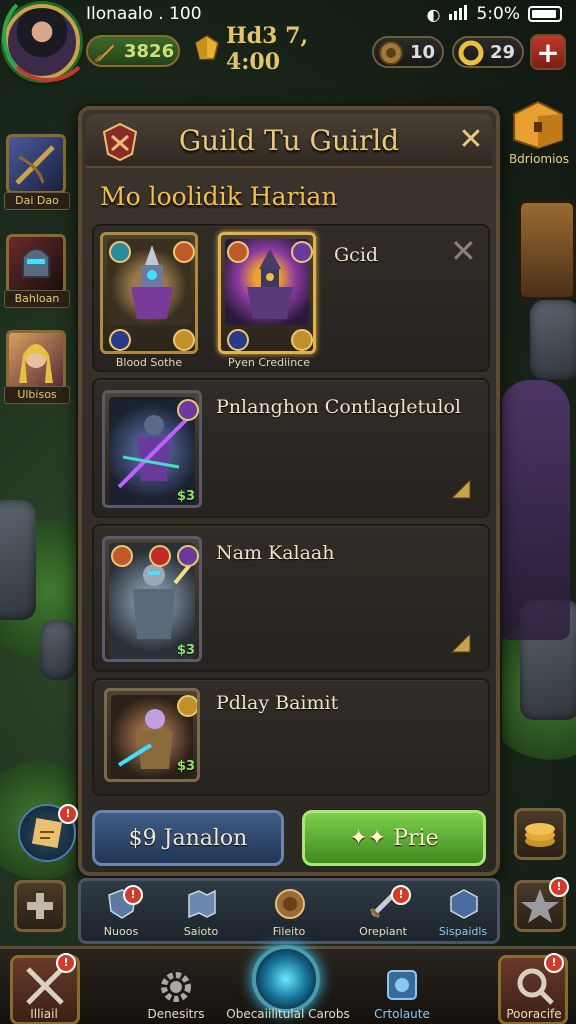 This screenshot has width=576, height=1024. Describe the element at coordinates (50, 988) in the screenshot. I see `nav-item-battle: ! Illiail` at that location.